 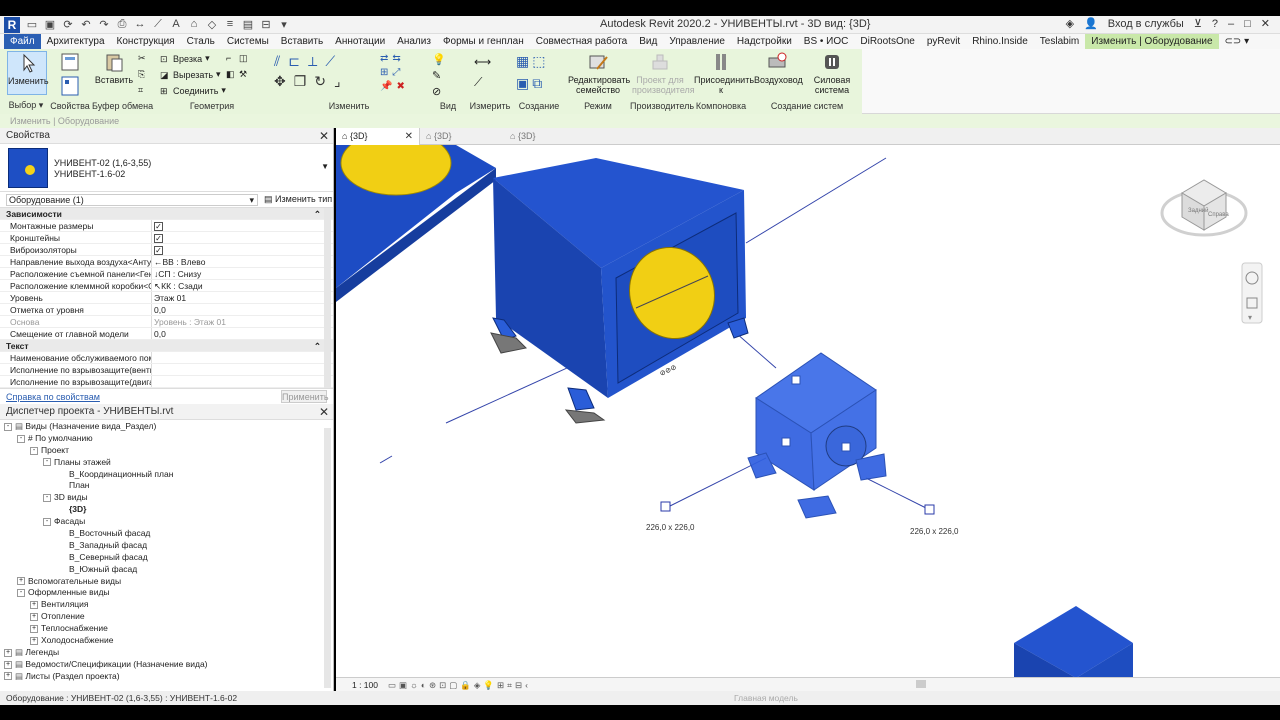 What do you see at coordinates (50, 24) in the screenshot?
I see `save-icon: ▣` at bounding box center [50, 24].